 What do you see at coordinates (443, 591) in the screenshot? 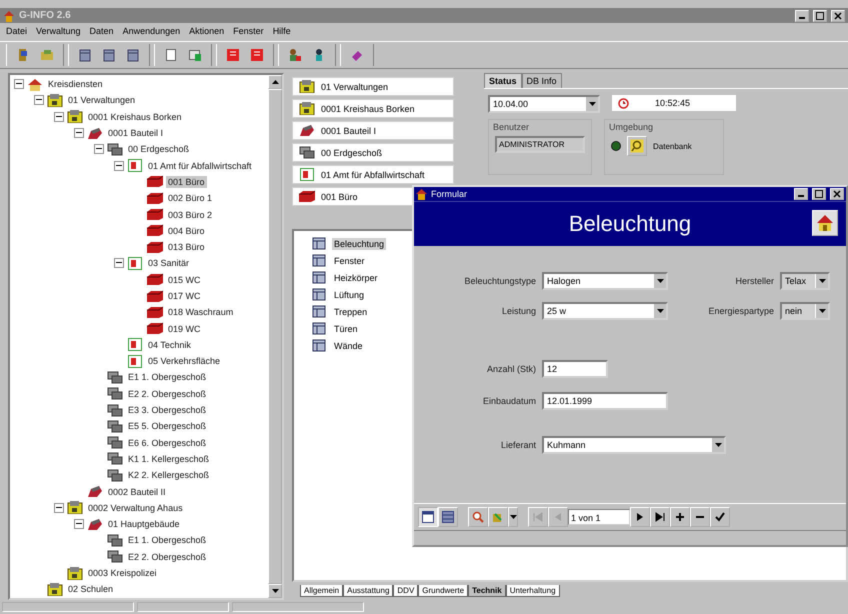
I see `tab: Grundwerte` at bounding box center [443, 591].